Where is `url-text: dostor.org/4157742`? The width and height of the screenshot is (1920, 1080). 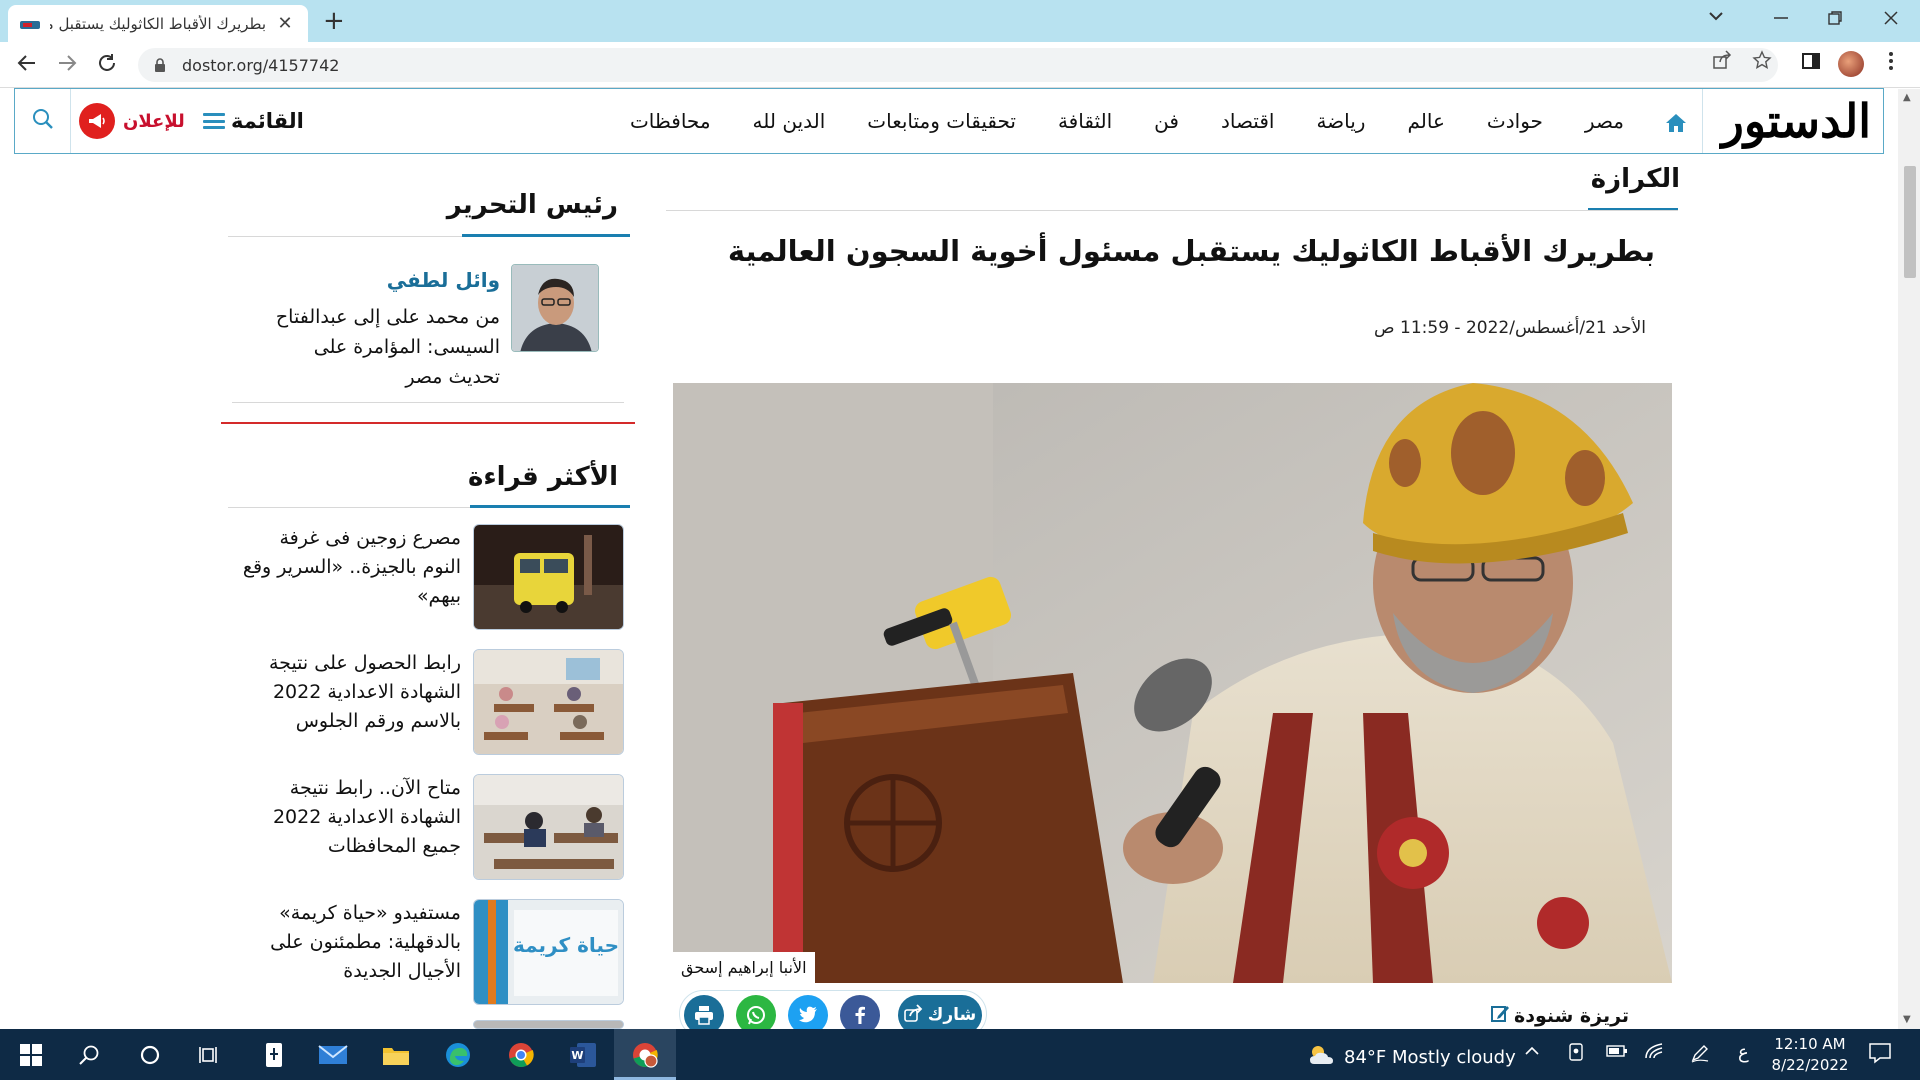
url-text: dostor.org/4157742 is located at coordinates (261, 65).